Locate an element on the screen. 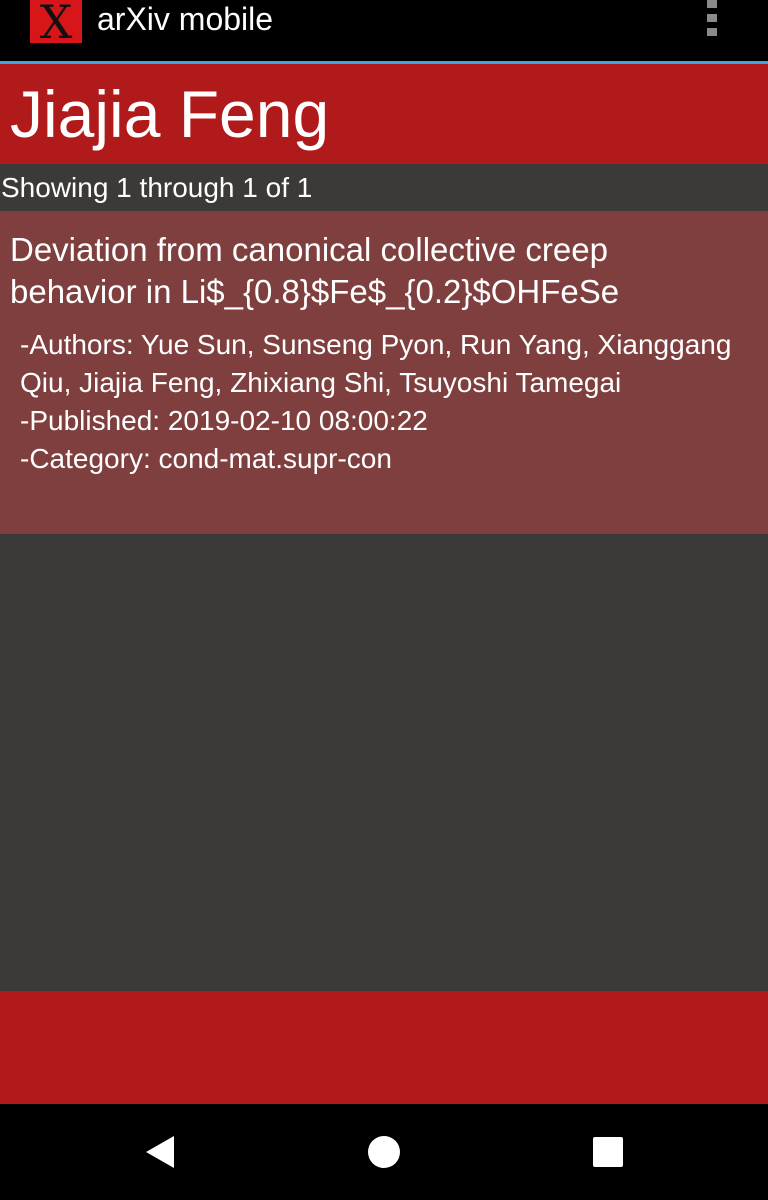 The image size is (768, 1200). system-nav-bar is located at coordinates (384, 1152).